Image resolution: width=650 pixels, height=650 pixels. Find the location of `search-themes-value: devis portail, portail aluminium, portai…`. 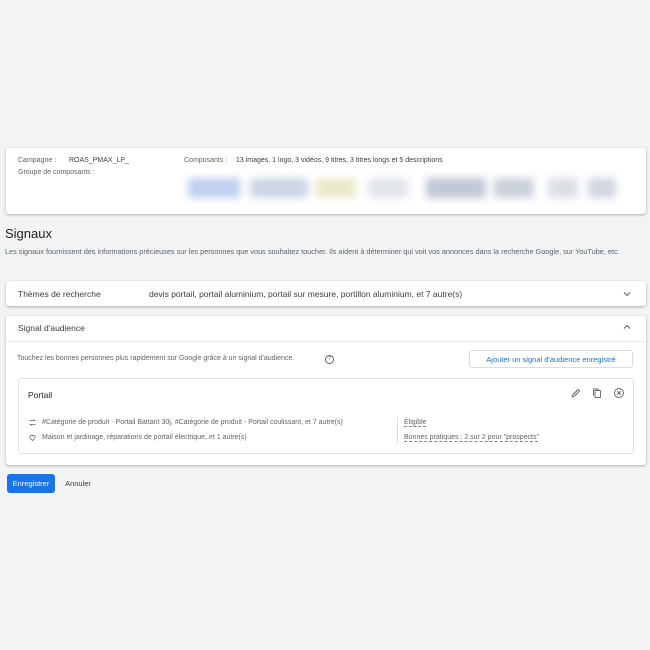

search-themes-value: devis portail, portail aluminium, portai… is located at coordinates (306, 294).